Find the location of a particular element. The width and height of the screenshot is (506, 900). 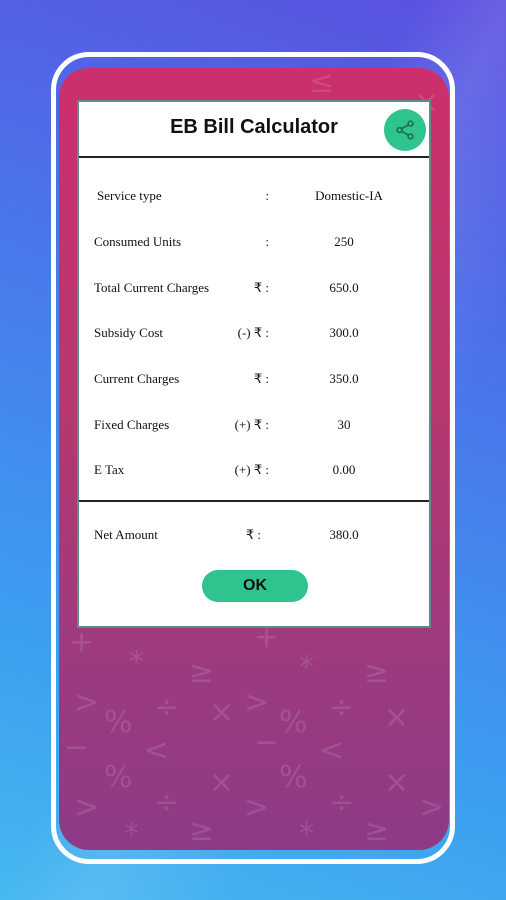

row-service-type: Service type : Domestic-IA is located at coordinates (254, 198).